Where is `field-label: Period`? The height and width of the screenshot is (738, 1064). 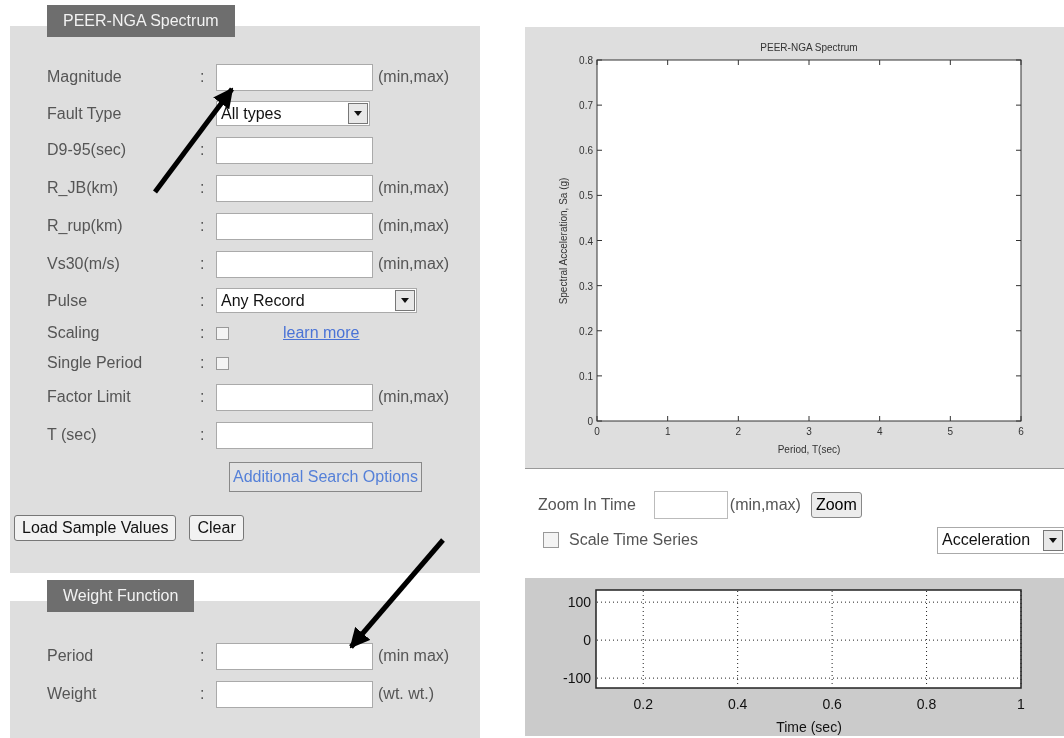
field-label: Period is located at coordinates (71, 656).